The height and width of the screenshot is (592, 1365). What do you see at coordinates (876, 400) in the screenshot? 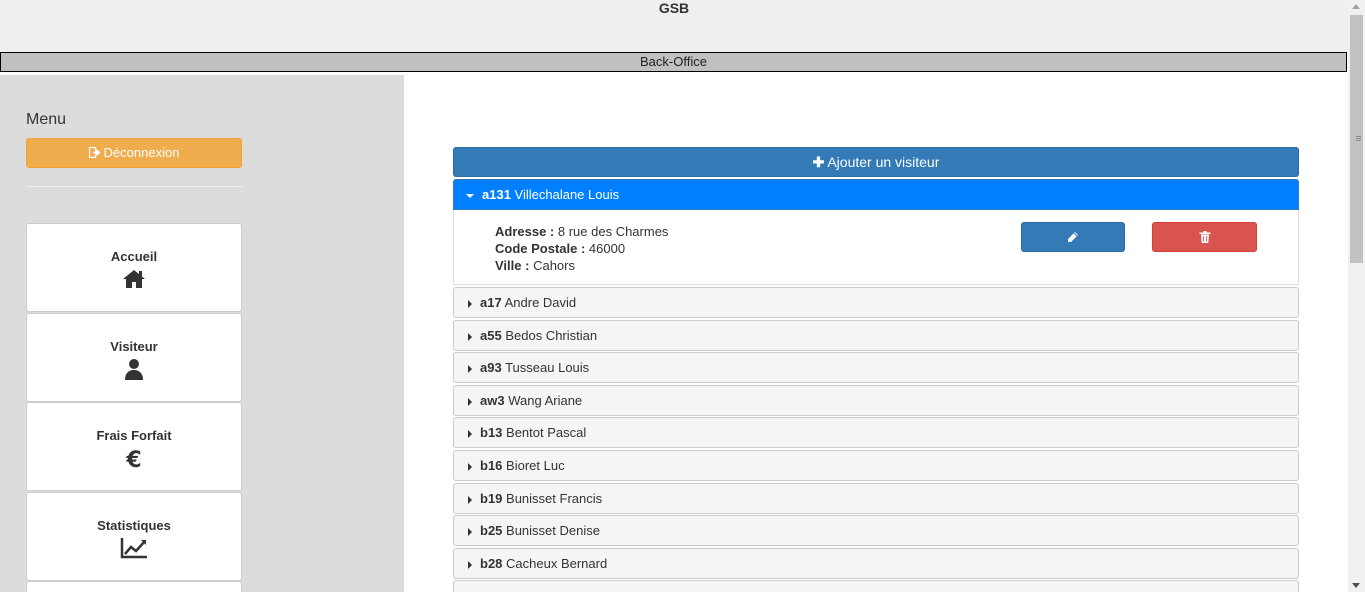
I see `visitor-panel: aw3 Wang Ariane` at bounding box center [876, 400].